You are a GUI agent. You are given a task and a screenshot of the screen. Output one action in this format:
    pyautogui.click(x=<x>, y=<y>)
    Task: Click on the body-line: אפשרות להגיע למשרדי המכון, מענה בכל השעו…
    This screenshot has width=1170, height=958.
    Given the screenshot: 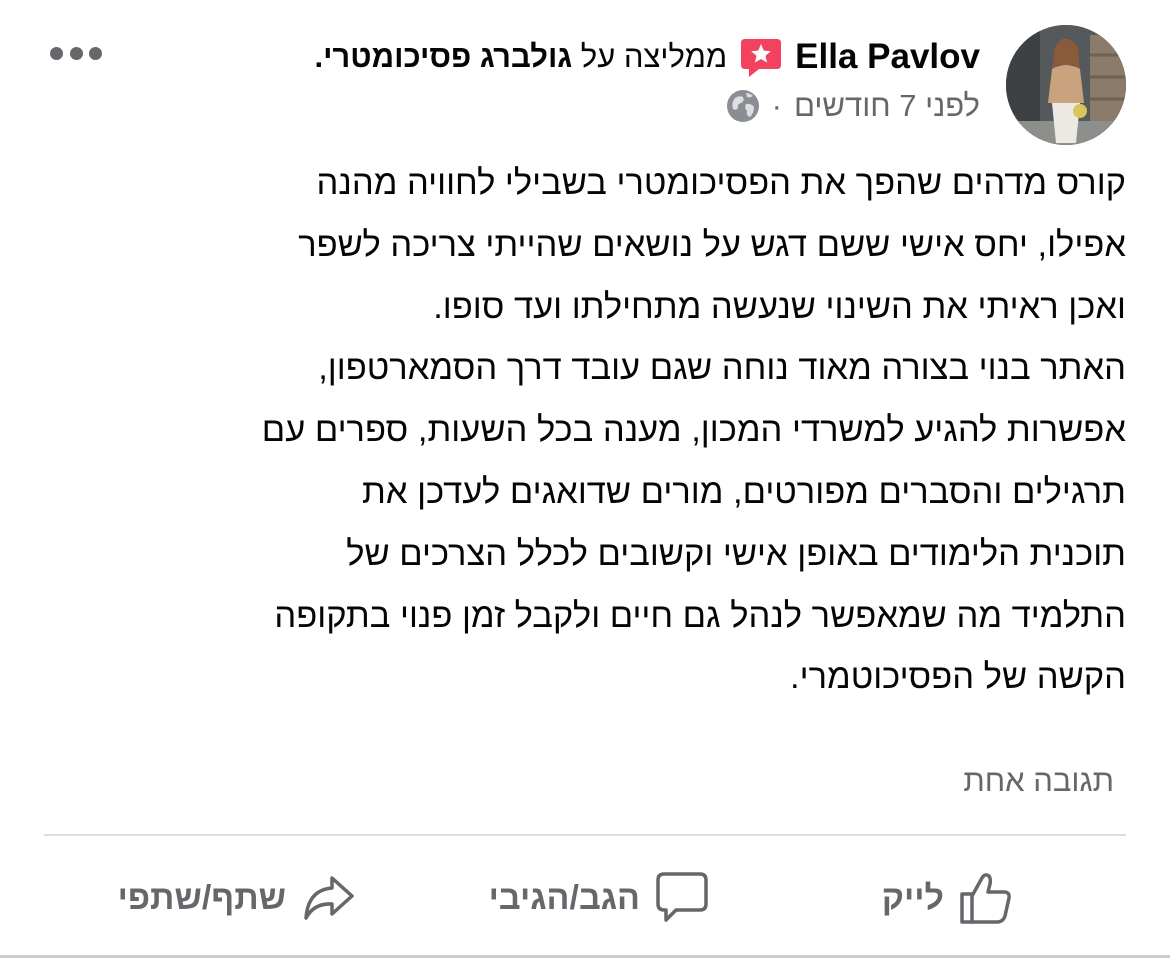 What is the action you would take?
    pyautogui.click(x=693, y=430)
    